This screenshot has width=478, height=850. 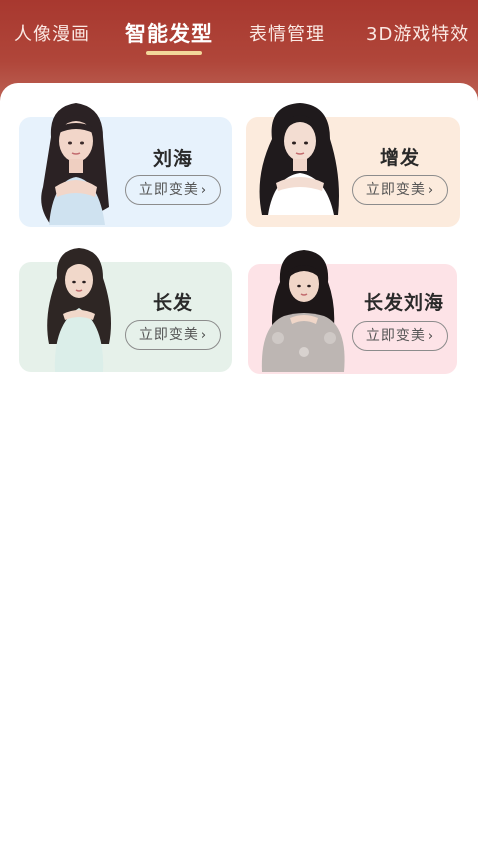 What do you see at coordinates (417, 33) in the screenshot?
I see `tab-3d-game-effects: 3D游戏特效` at bounding box center [417, 33].